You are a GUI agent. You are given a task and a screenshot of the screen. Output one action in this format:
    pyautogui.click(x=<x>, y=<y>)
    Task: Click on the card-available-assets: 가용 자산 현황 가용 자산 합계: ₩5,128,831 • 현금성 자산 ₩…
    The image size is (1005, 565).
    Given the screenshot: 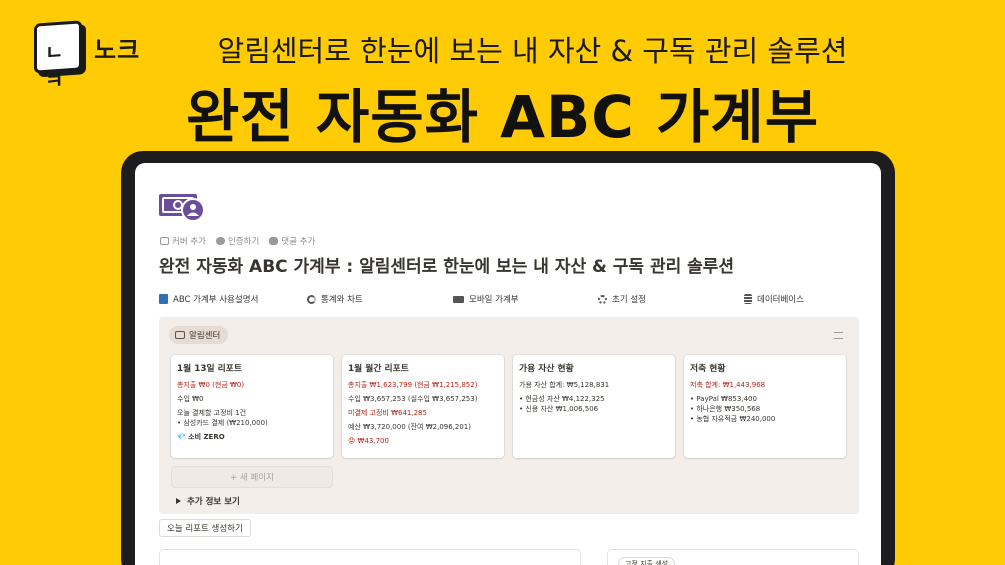 What is the action you would take?
    pyautogui.click(x=594, y=406)
    